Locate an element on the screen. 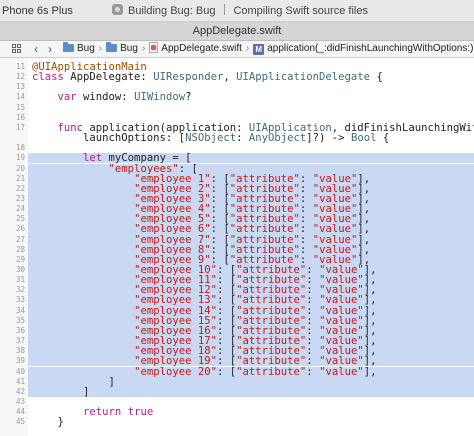 Image resolution: width=474 pixels, height=436 pixels. code-line: 15 is located at coordinates (237, 108).